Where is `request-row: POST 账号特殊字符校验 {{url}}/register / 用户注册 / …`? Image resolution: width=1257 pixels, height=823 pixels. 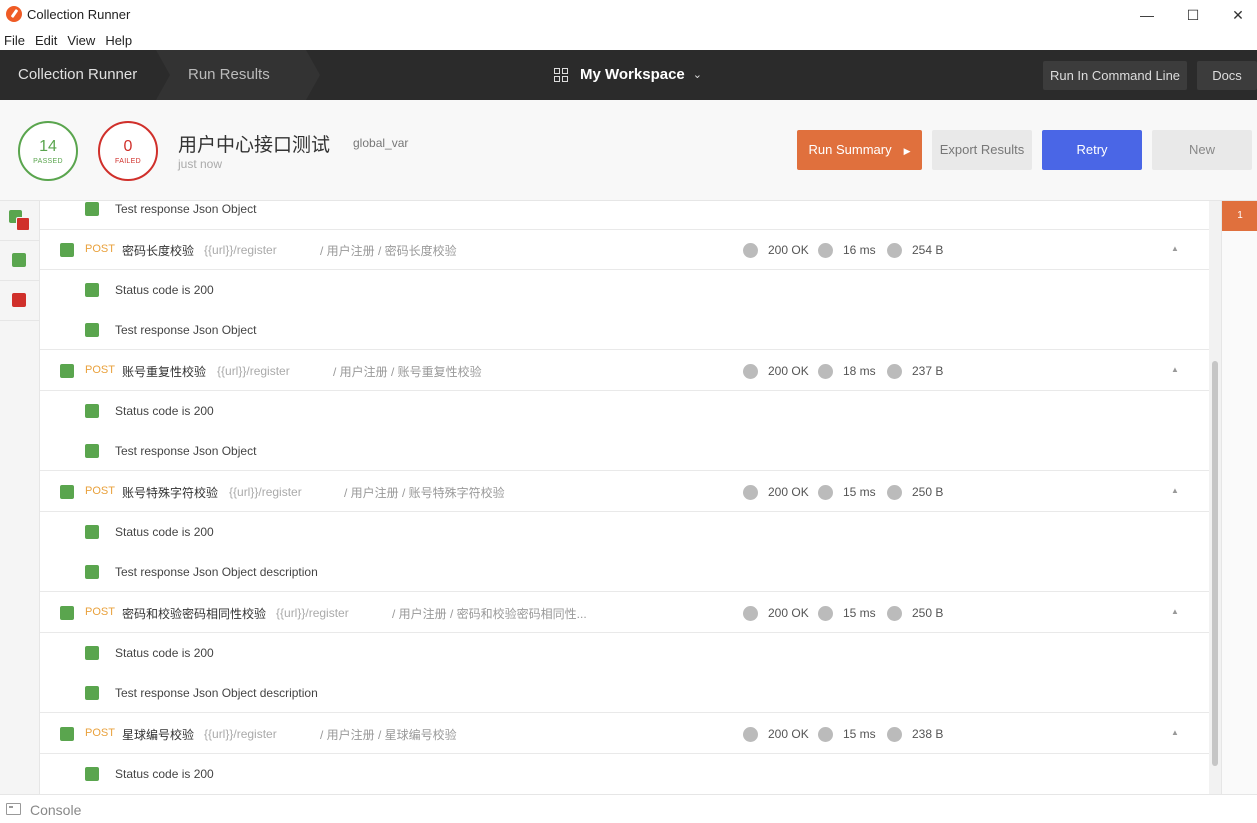
request-row: POST 账号特殊字符校验 {{url}}/register / 用户注册 / … is located at coordinates (624, 492).